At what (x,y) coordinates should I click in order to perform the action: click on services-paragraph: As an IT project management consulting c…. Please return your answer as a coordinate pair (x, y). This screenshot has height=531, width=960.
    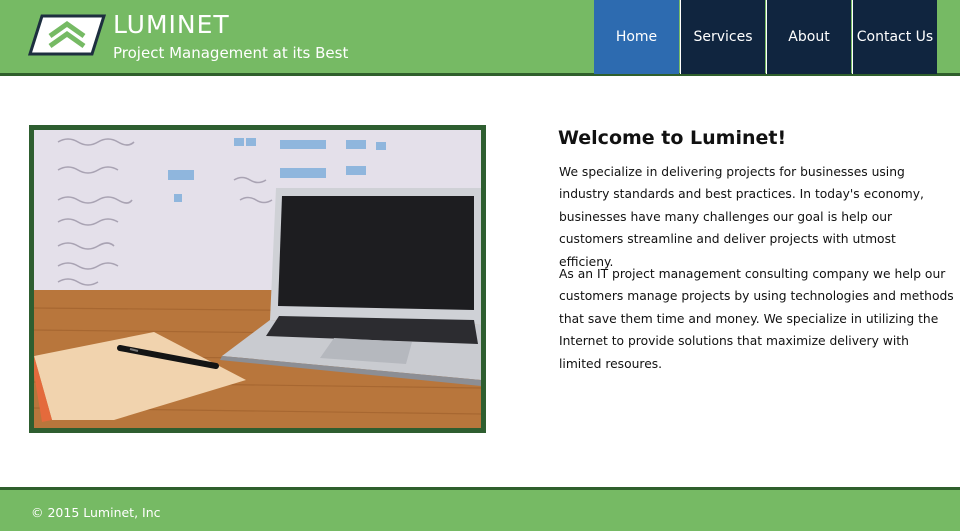
    Looking at the image, I should click on (756, 319).